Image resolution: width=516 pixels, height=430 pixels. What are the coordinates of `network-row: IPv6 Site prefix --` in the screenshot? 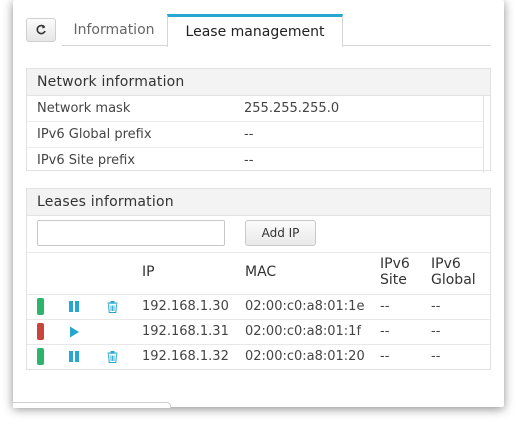 It's located at (255, 160).